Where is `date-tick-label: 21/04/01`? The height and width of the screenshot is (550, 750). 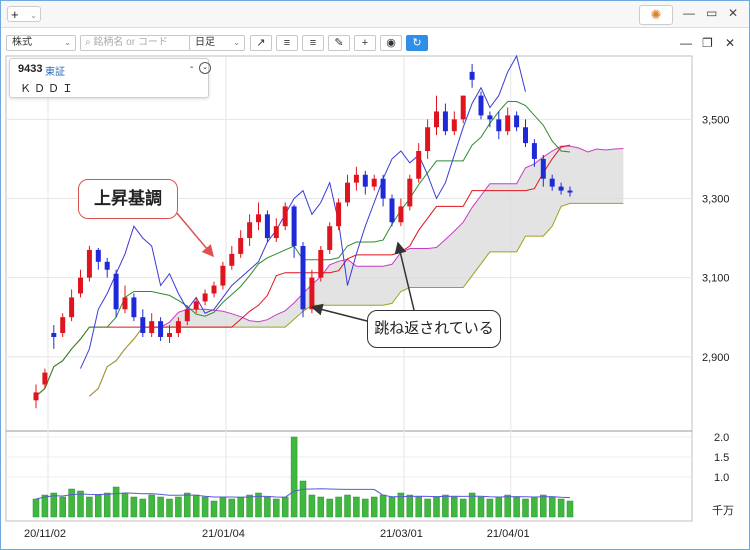 date-tick-label: 21/04/01 is located at coordinates (508, 534).